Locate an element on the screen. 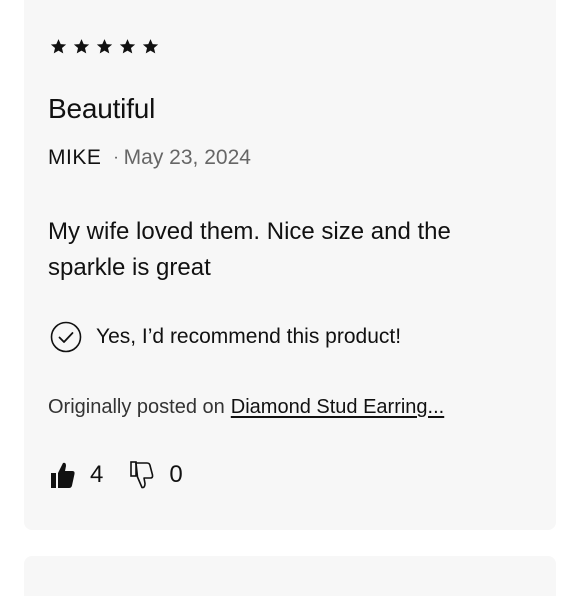 This screenshot has width=580, height=596. helpful-button: 4 is located at coordinates (76, 475).